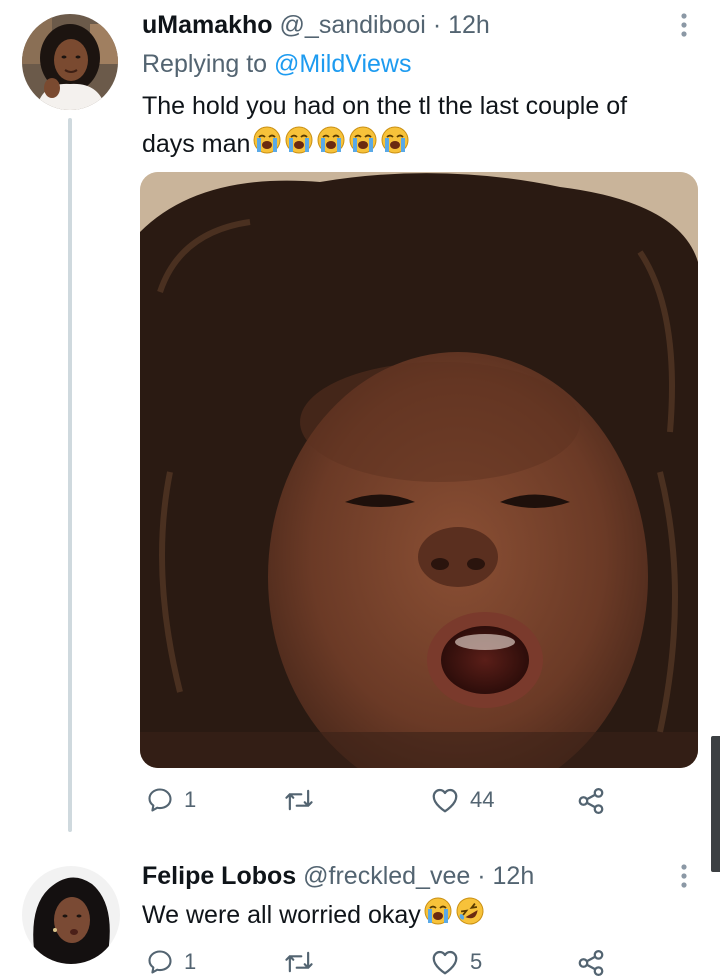  What do you see at coordinates (470, 916) in the screenshot?
I see `rolling-on-floor-laughing-face-emoji-icon` at bounding box center [470, 916].